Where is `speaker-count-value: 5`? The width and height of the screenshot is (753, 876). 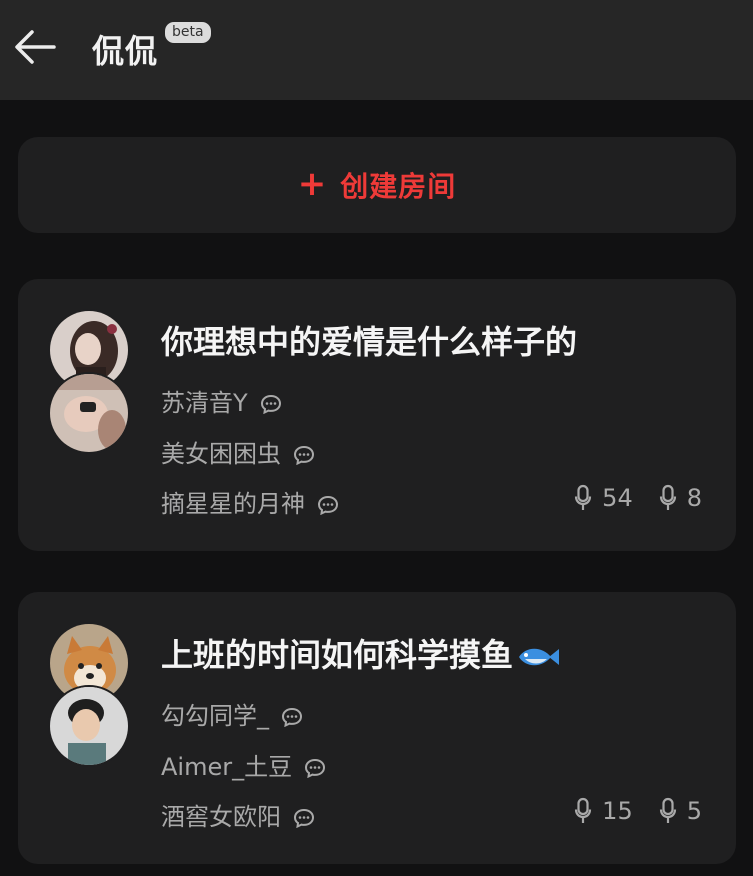 speaker-count-value: 5 is located at coordinates (694, 811).